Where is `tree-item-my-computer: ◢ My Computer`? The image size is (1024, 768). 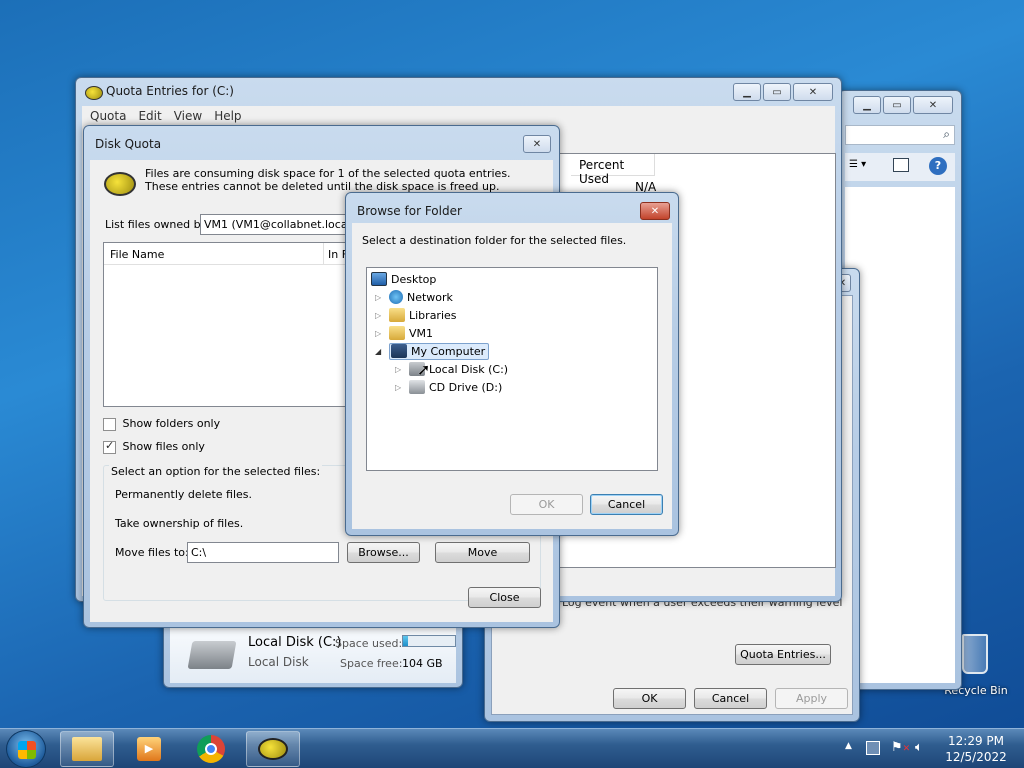
tree-item-my-computer: ◢ My Computer is located at coordinates (432, 351).